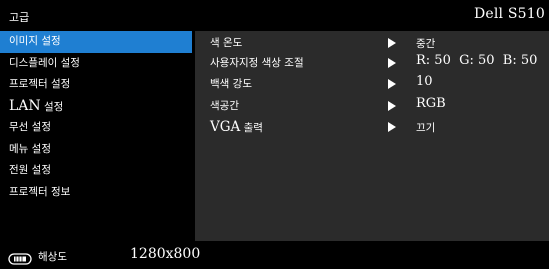 Image resolution: width=549 pixels, height=269 pixels. I want to click on setting-label: 사용자지정 색상 조절, so click(257, 63).